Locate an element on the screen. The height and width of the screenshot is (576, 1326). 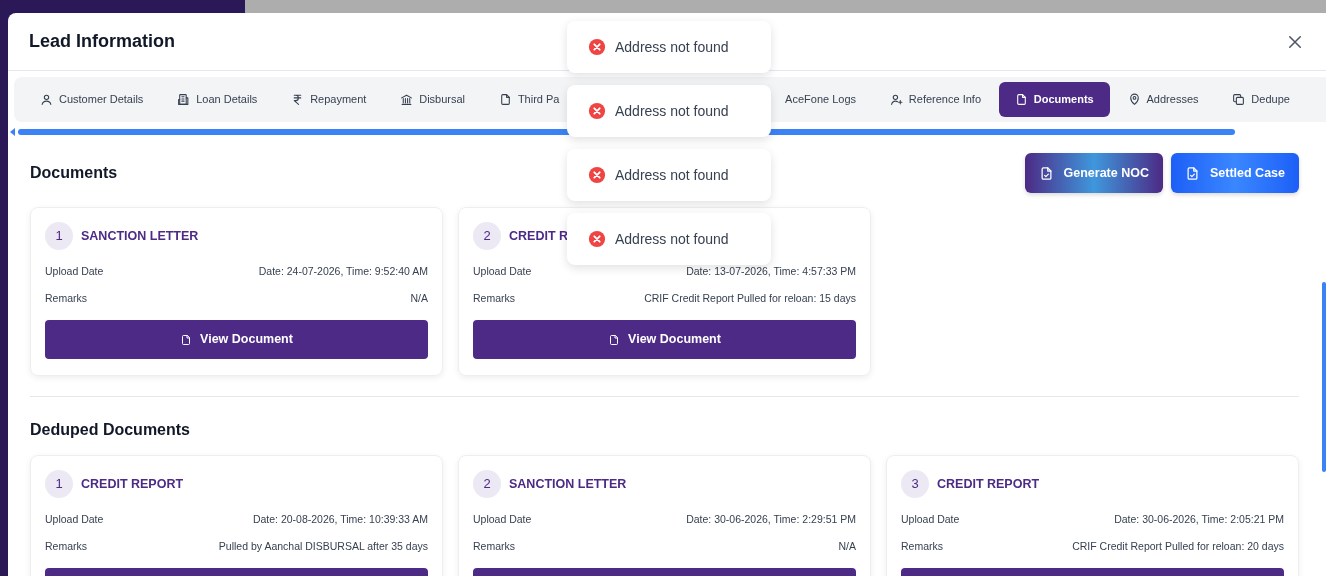
field-value: Date: 30-06-2026, Time: 2:05:21 PM is located at coordinates (1199, 519).